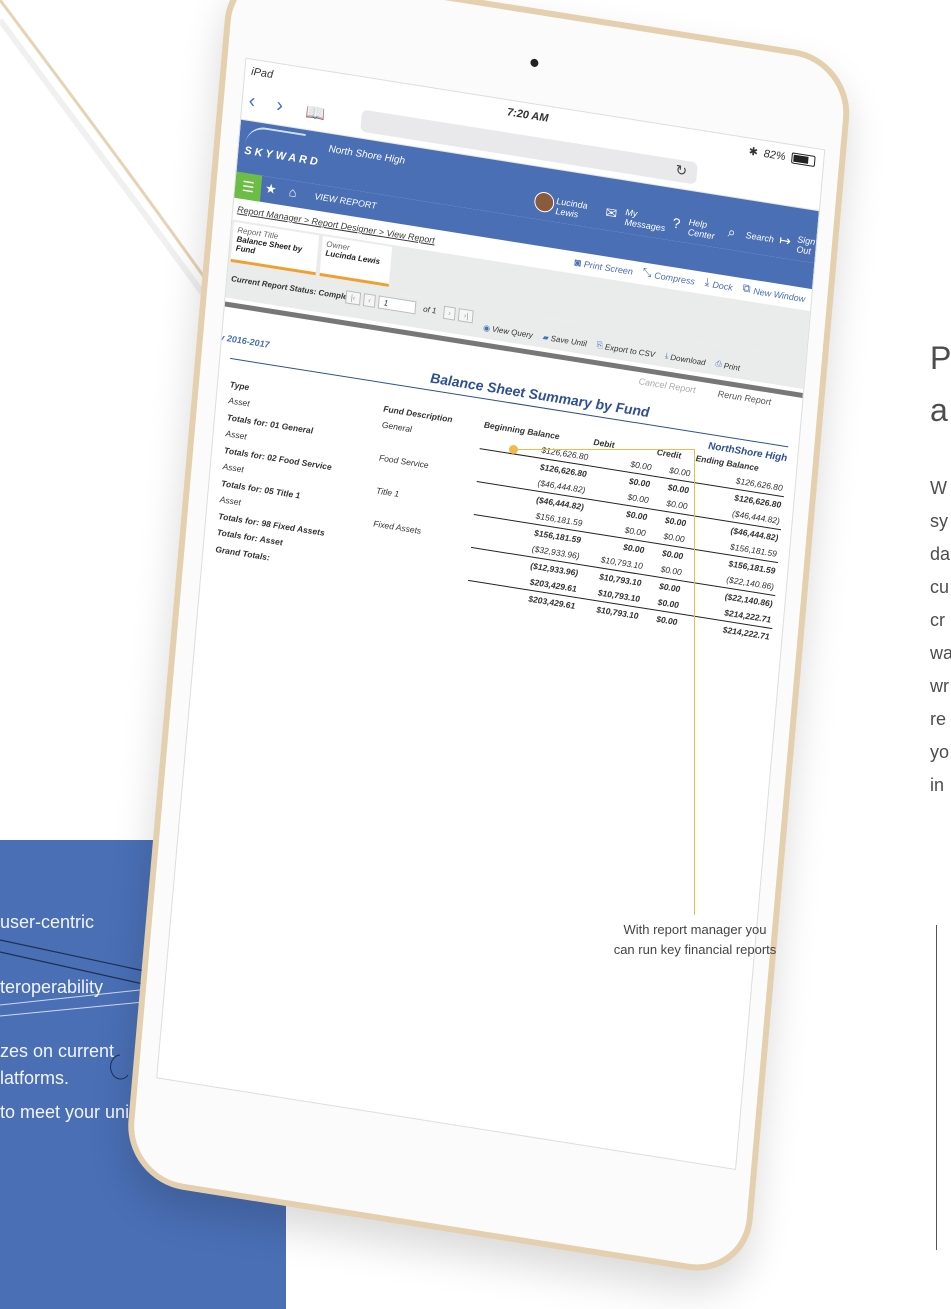 Image resolution: width=951 pixels, height=1309 pixels. What do you see at coordinates (939, 686) in the screenshot?
I see `paragraph-line: wr` at bounding box center [939, 686].